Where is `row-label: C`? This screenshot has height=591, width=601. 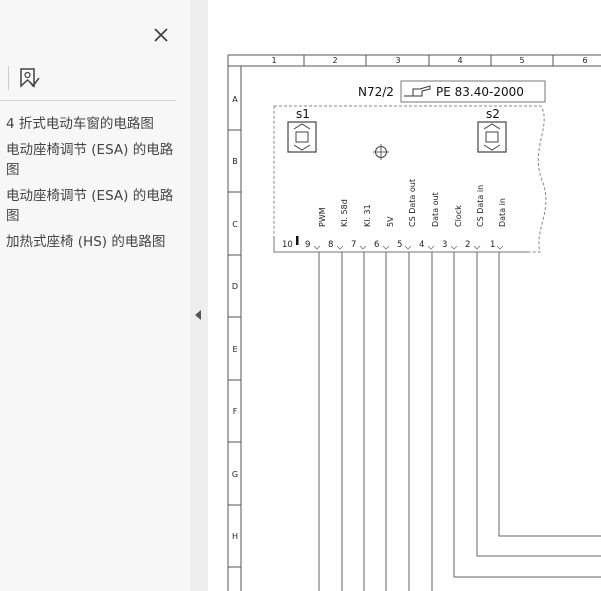
row-label: C is located at coordinates (235, 224).